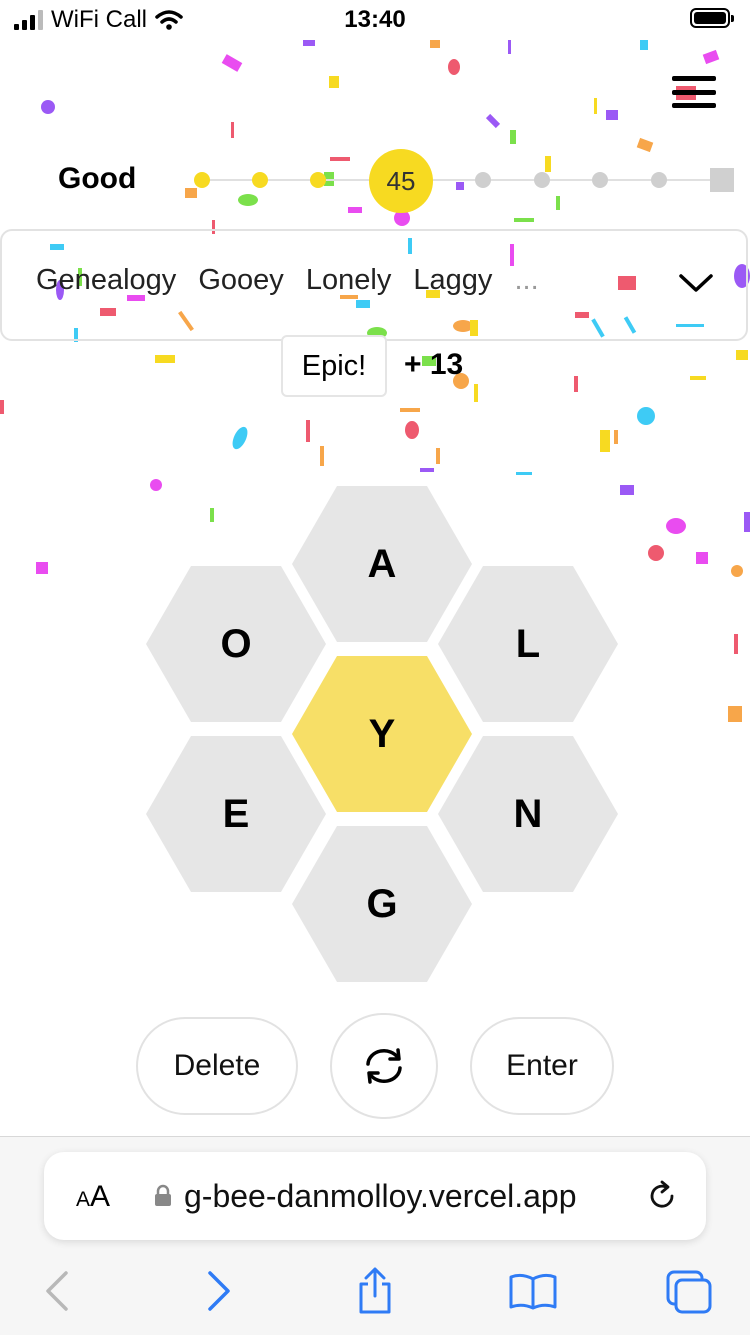 The width and height of the screenshot is (750, 1335). I want to click on chevron-down-icon, so click(696, 283).